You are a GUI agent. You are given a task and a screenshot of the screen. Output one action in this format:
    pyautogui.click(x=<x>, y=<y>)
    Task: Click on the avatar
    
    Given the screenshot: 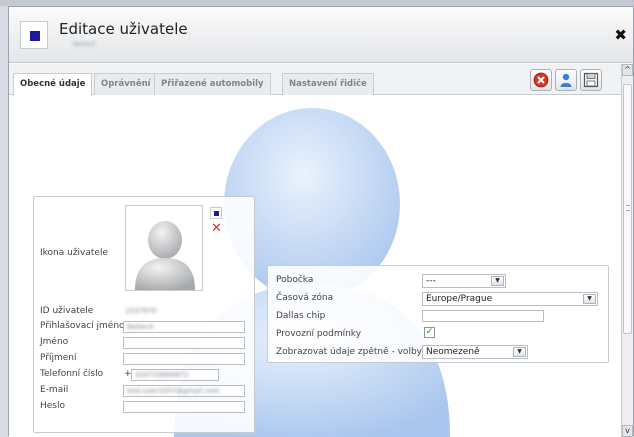 What is the action you would take?
    pyautogui.click(x=164, y=248)
    